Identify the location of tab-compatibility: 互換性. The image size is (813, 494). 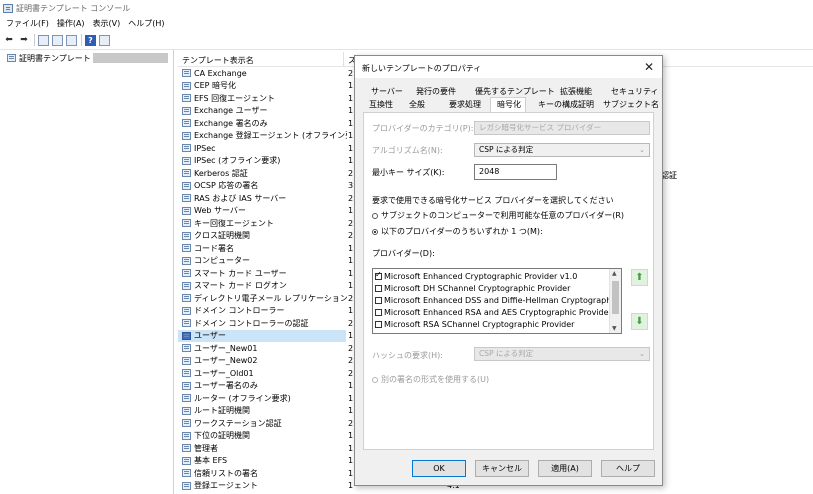
(381, 104).